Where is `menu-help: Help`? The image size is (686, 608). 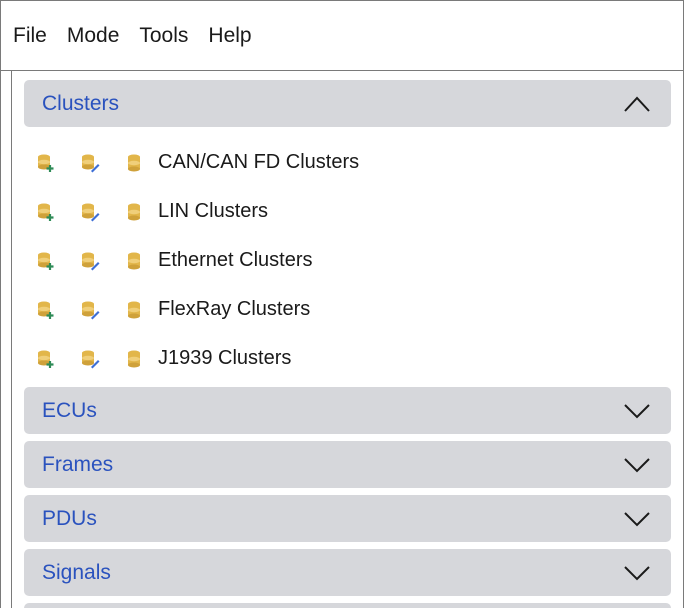
menu-help: Help is located at coordinates (229, 36).